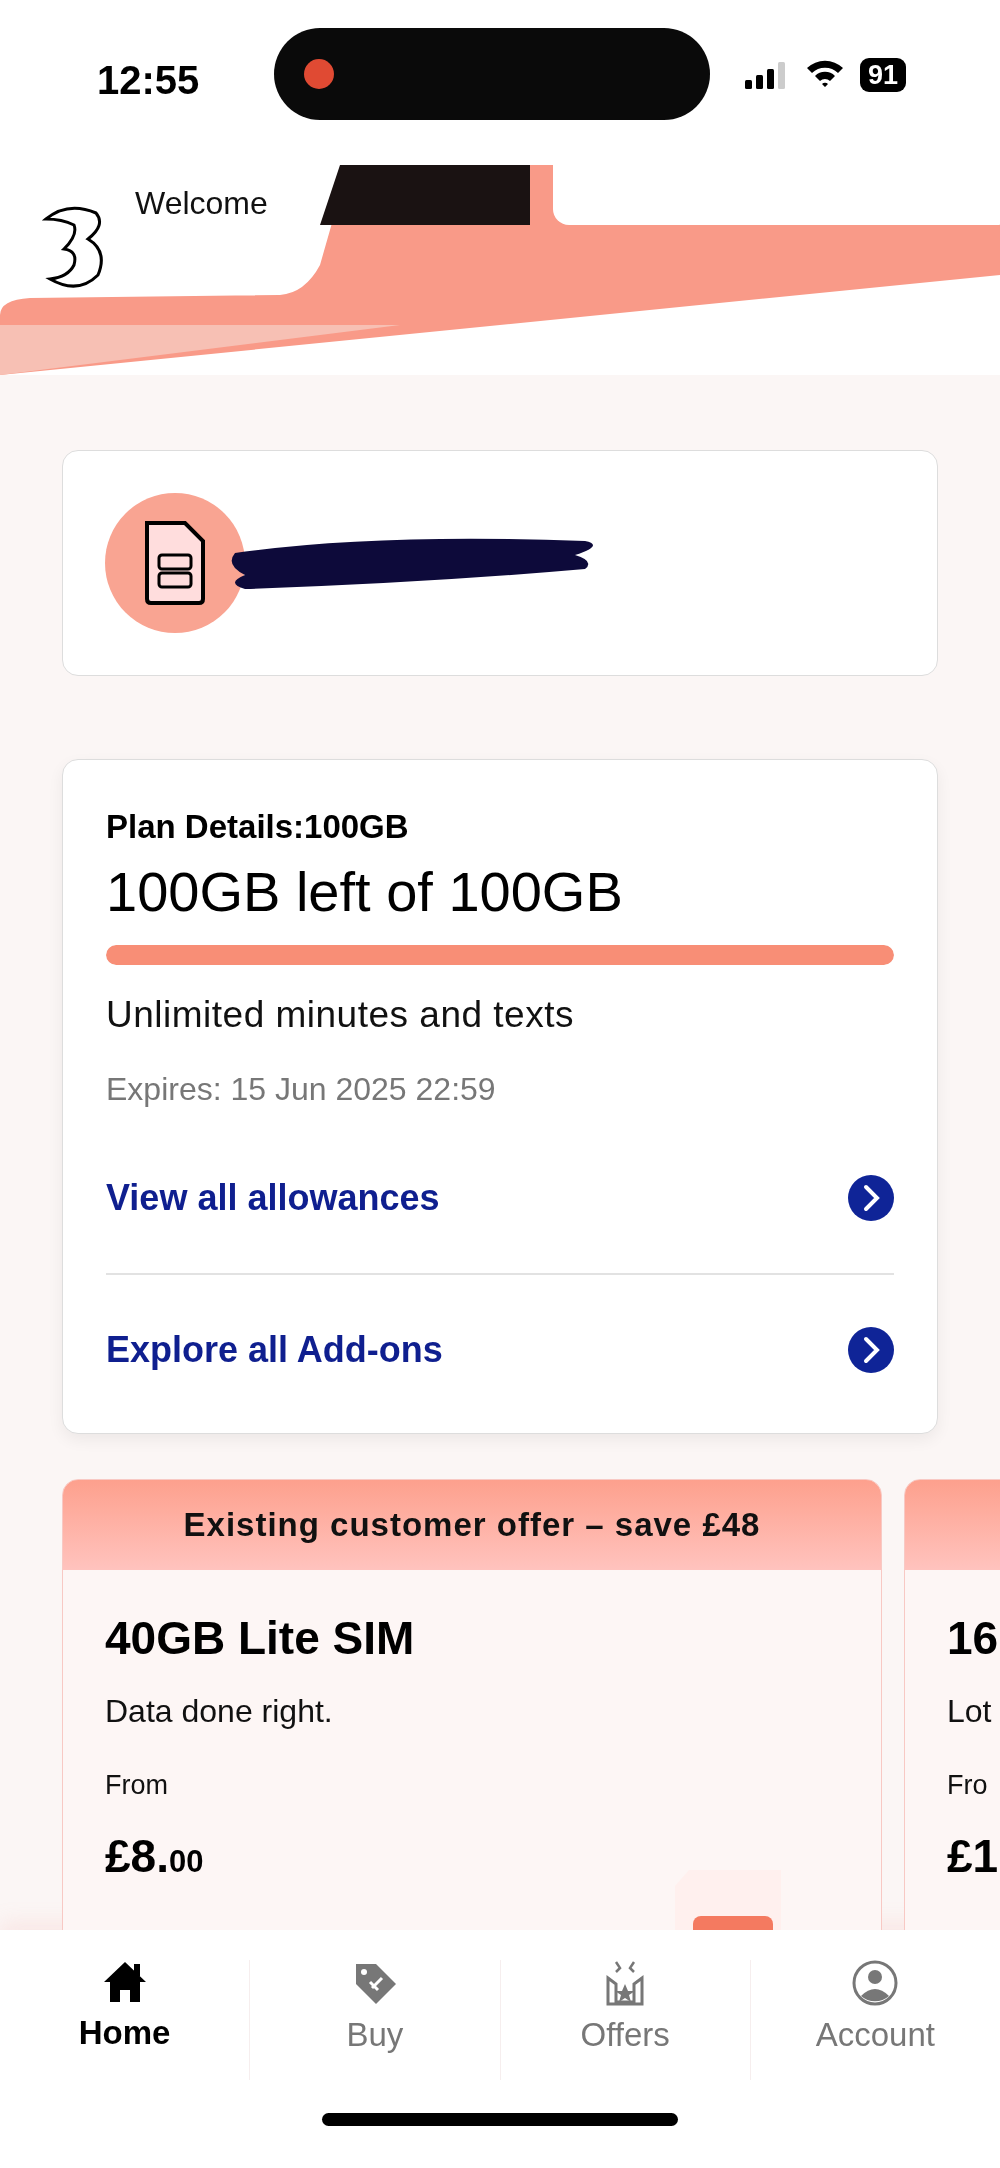  What do you see at coordinates (258, 827) in the screenshot?
I see `plan-title: Plan Details:100GB` at bounding box center [258, 827].